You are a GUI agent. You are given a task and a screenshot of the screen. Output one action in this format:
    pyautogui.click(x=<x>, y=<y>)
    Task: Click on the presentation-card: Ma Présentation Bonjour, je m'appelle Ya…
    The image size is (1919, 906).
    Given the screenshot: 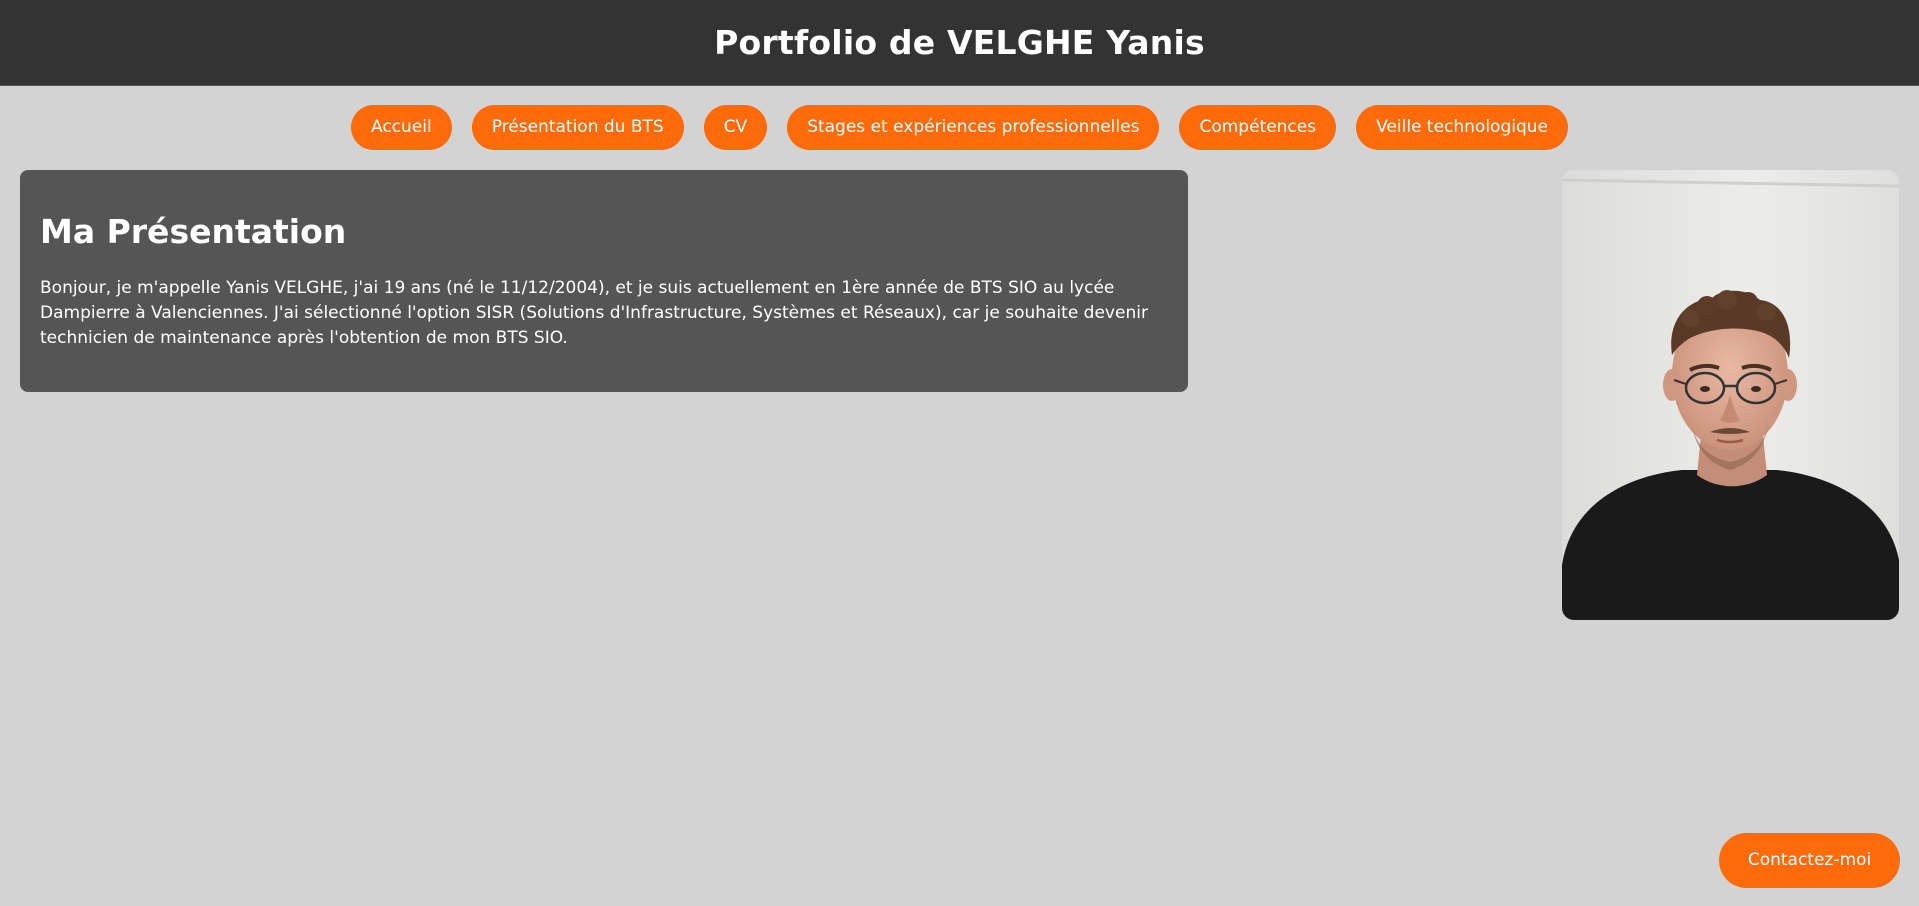 What is the action you would take?
    pyautogui.click(x=604, y=281)
    